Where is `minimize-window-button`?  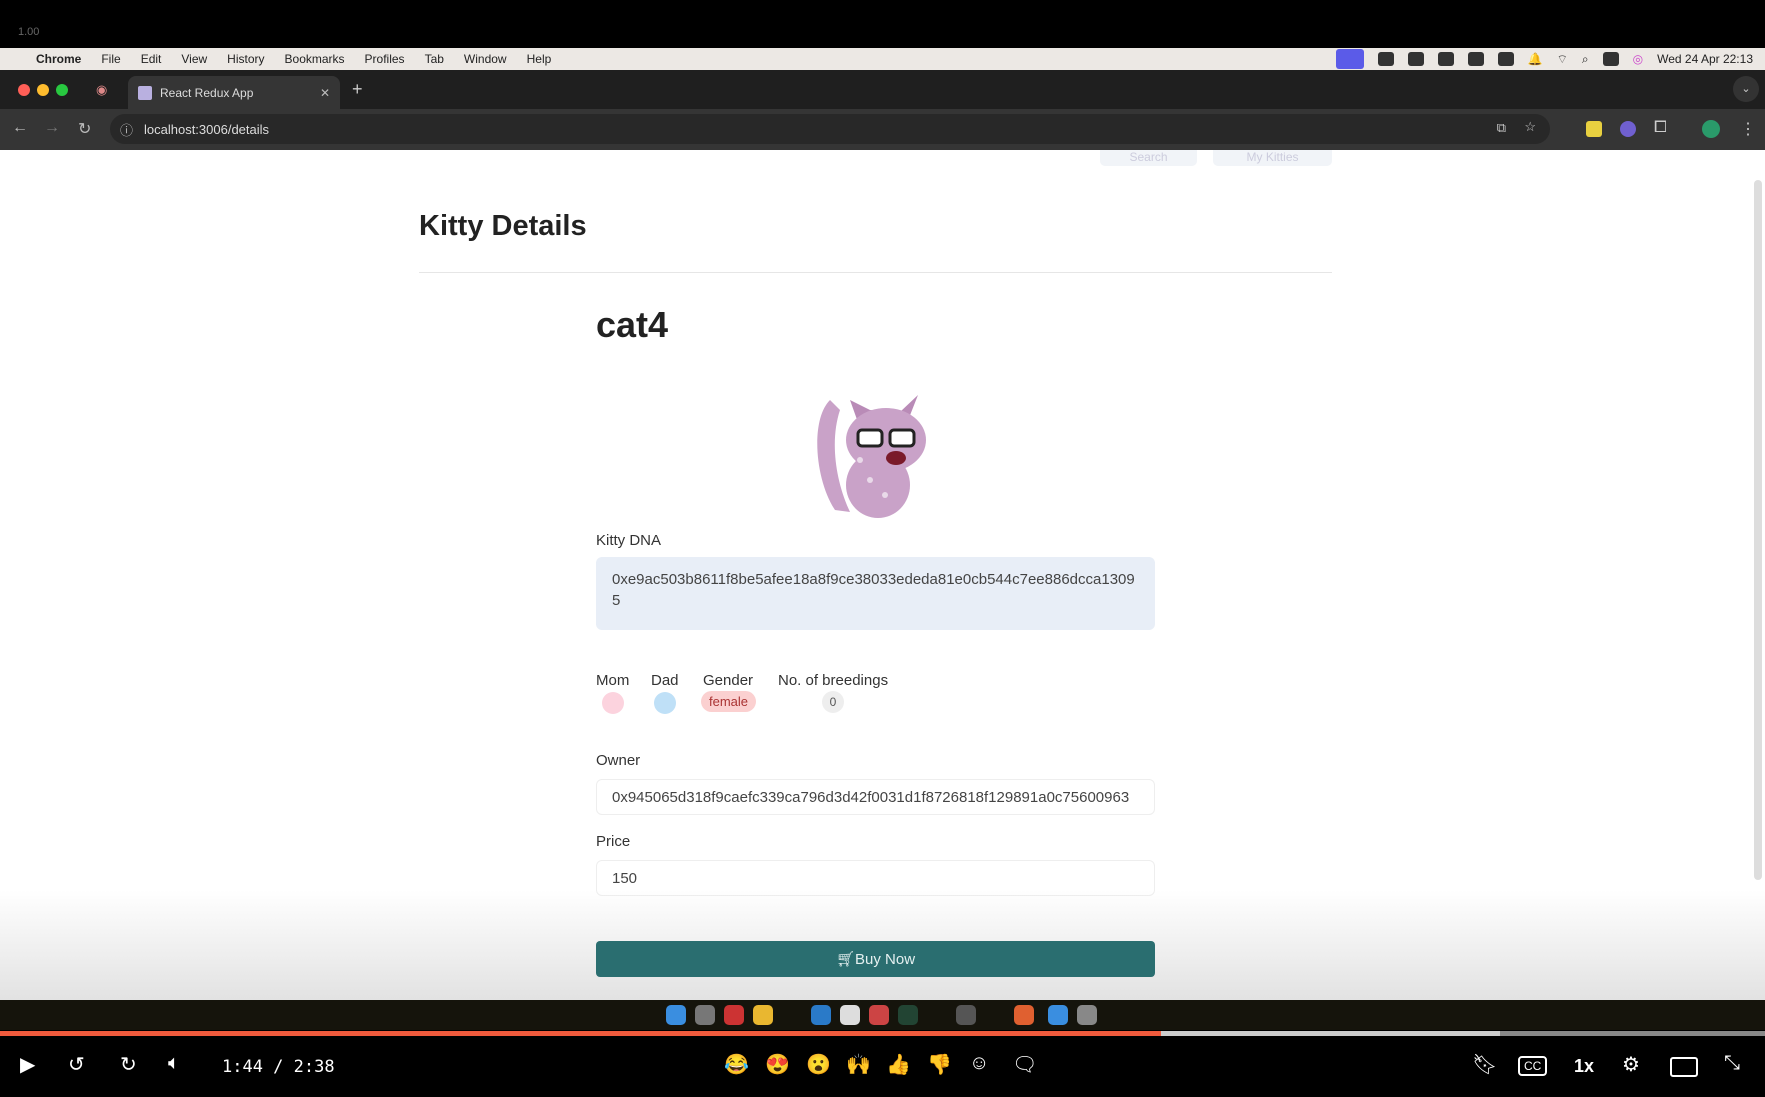 minimize-window-button is located at coordinates (43, 90).